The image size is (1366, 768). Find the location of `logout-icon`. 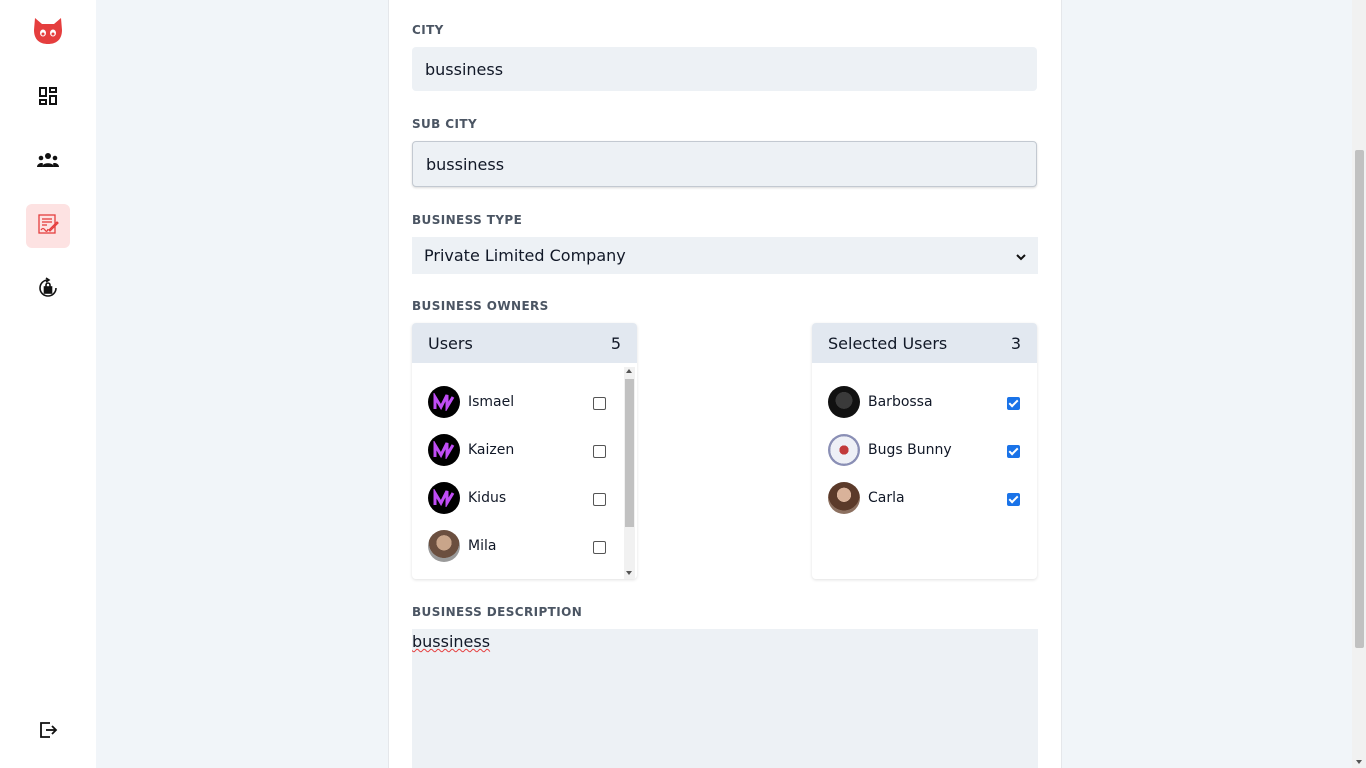

logout-icon is located at coordinates (48, 733).